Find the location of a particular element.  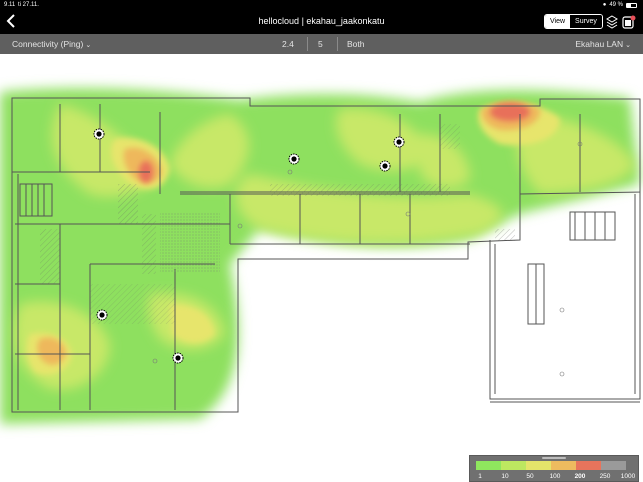

status-right: ● 49 % is located at coordinates (620, 5).